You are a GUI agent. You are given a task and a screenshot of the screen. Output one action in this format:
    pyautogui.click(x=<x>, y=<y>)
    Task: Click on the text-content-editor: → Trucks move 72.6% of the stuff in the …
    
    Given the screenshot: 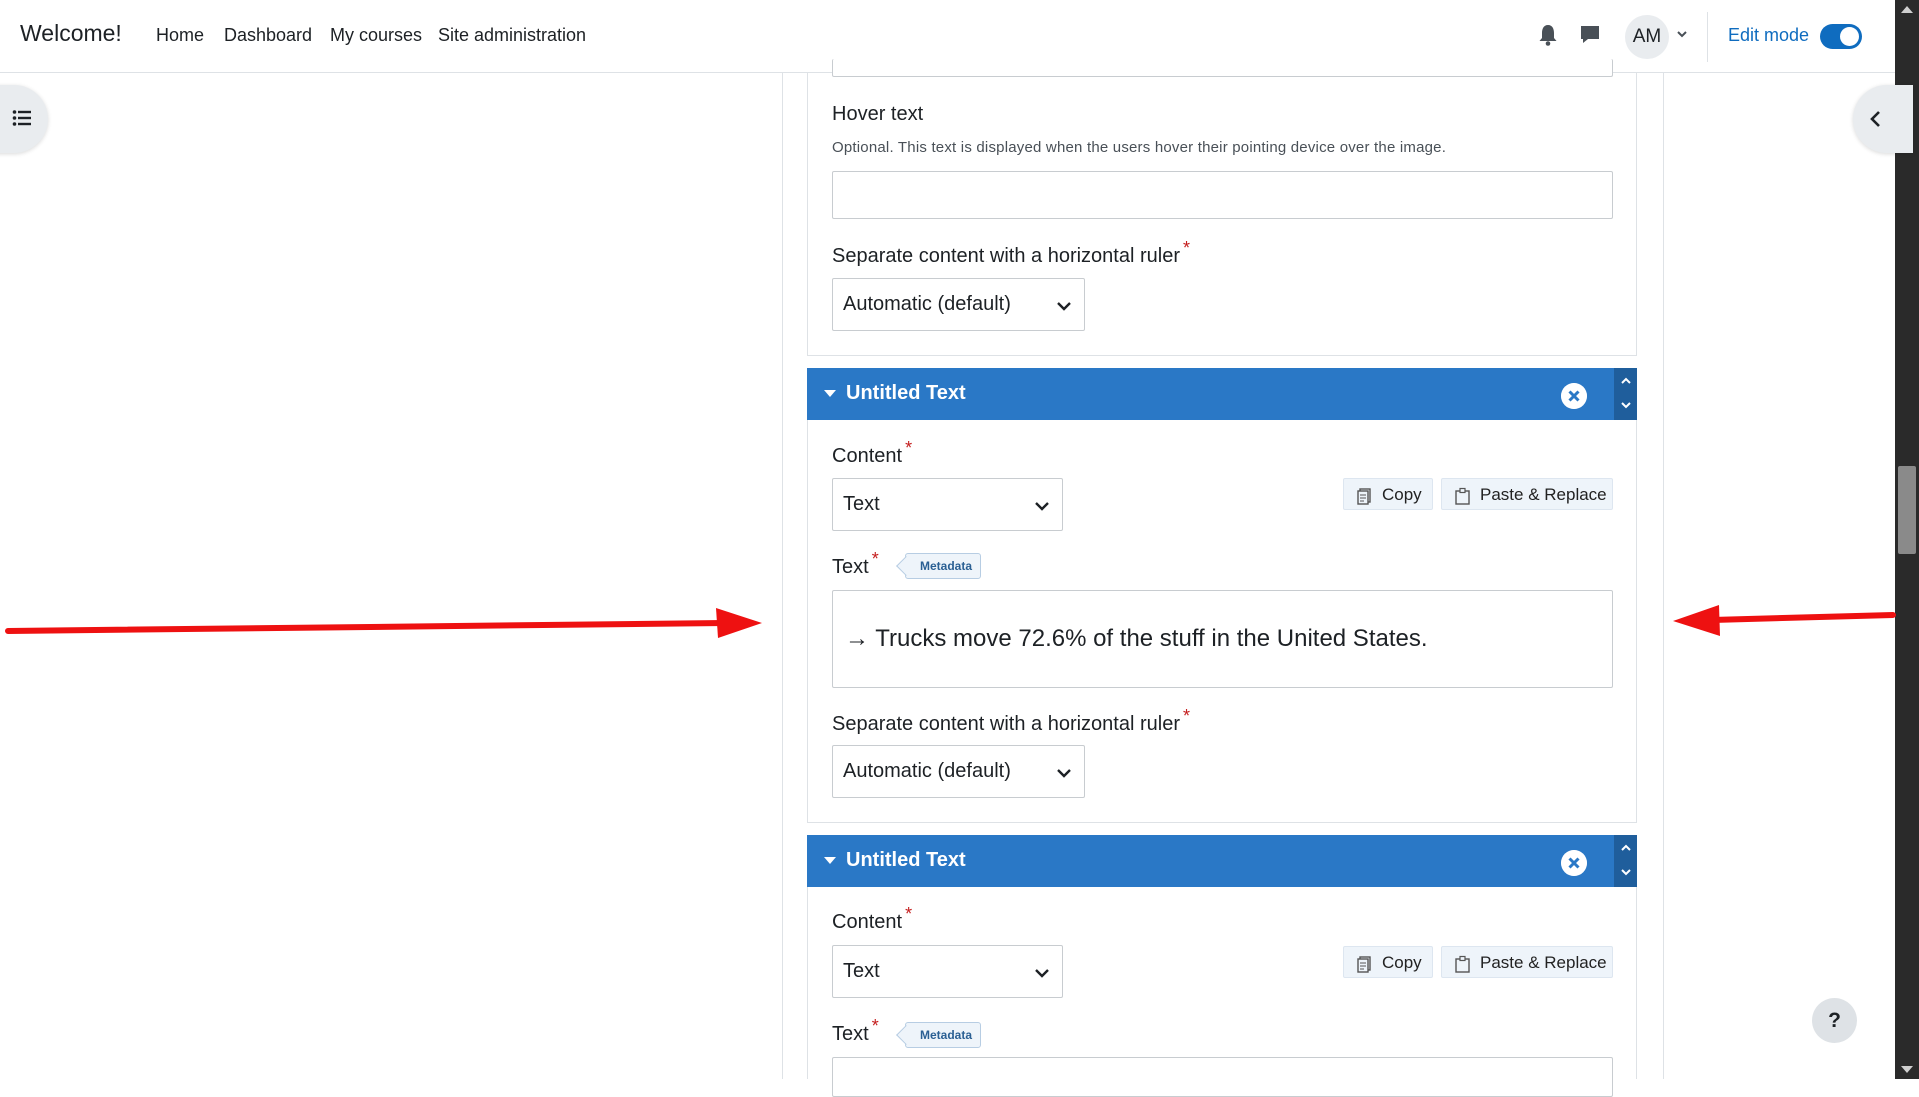 What is the action you would take?
    pyautogui.click(x=1222, y=639)
    